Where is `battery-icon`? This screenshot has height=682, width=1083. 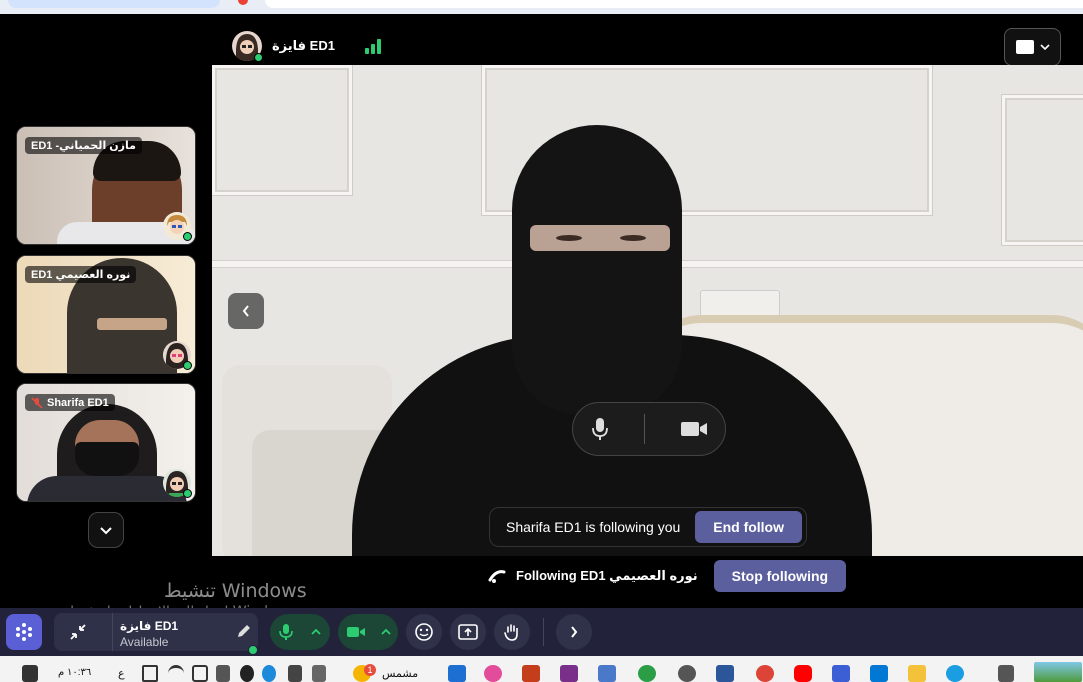
battery-icon is located at coordinates (200, 673).